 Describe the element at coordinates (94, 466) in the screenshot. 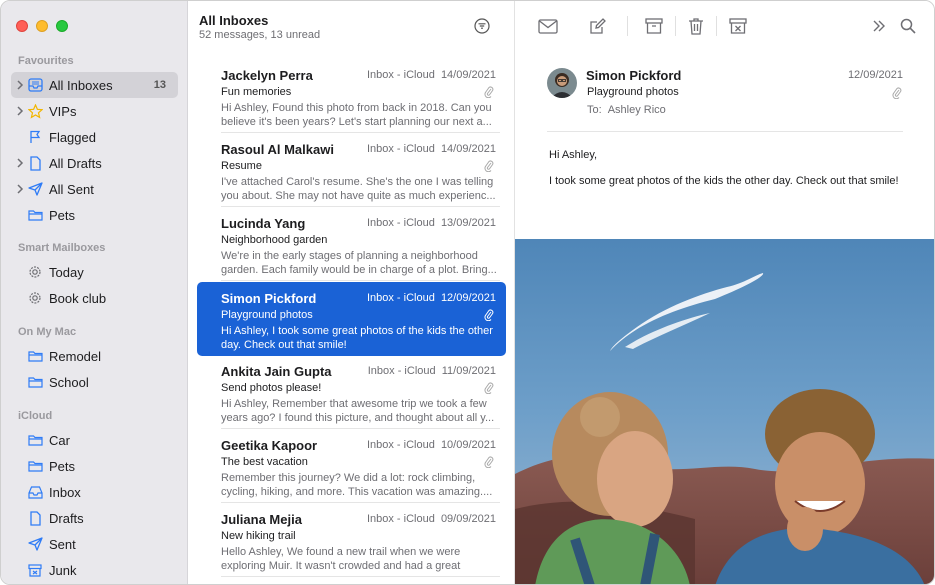

I see `sidebar-item-icloud-pets: Pets` at that location.